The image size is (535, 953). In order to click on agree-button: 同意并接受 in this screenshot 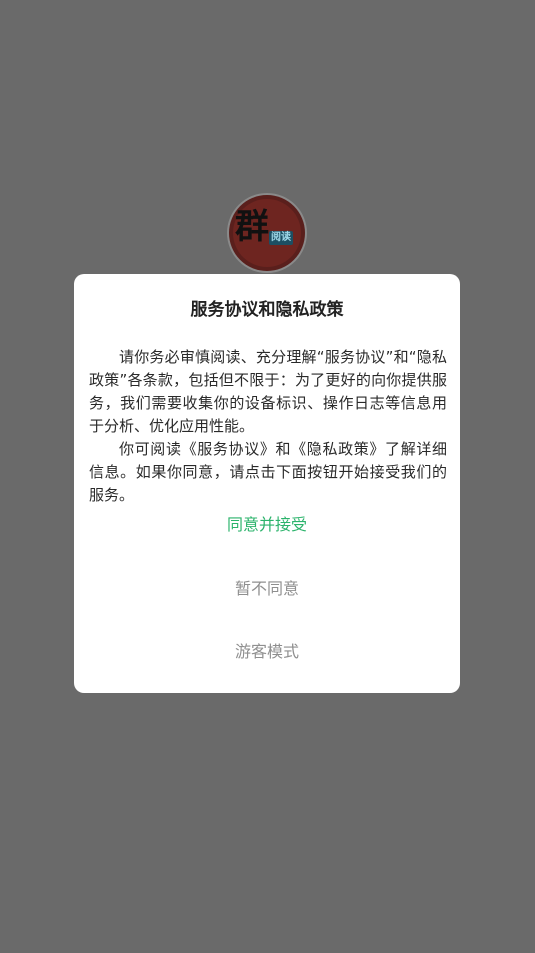, I will do `click(267, 525)`.